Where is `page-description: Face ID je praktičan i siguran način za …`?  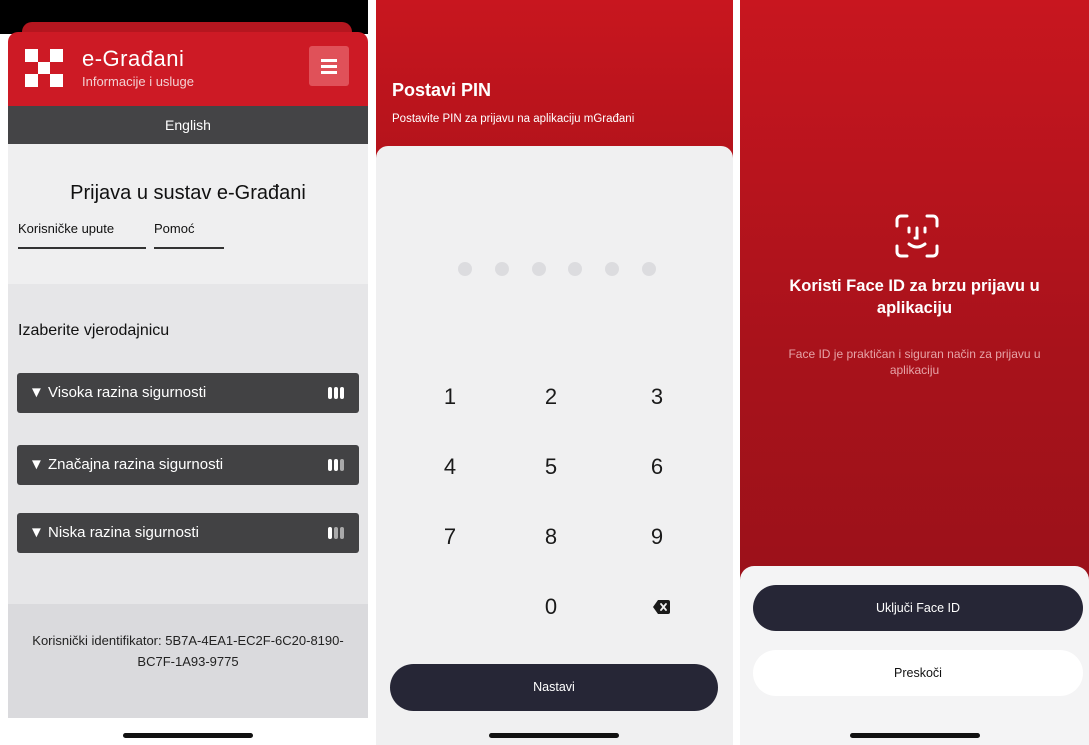
page-description: Face ID je praktičan i siguran način za … is located at coordinates (914, 362).